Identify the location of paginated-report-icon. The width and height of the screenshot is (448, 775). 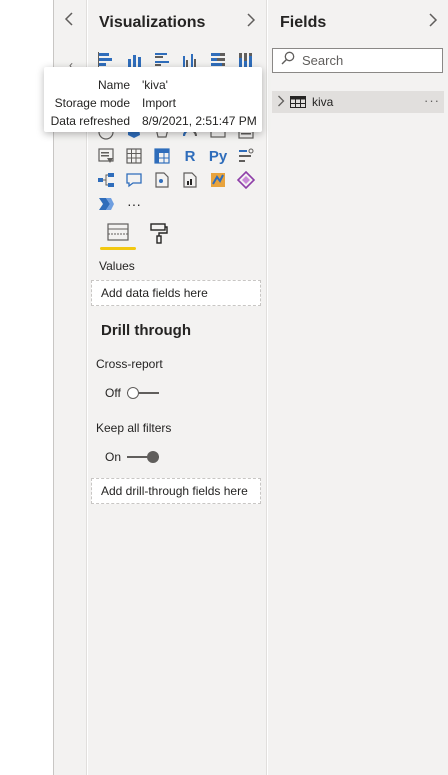
(190, 180).